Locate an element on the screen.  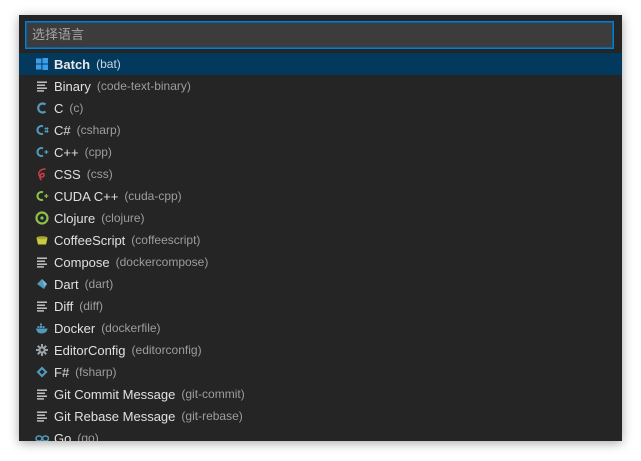
language-label: CoffeeScript is located at coordinates (90, 240).